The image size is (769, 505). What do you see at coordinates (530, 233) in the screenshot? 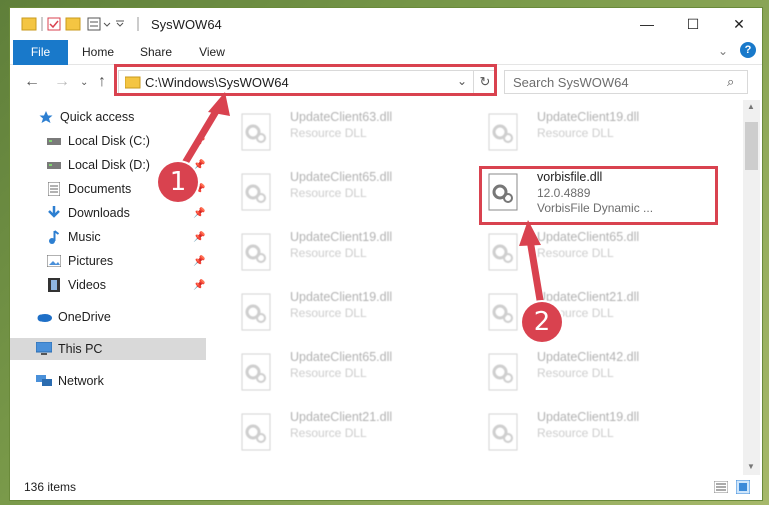
I see `arrow-2-head` at bounding box center [530, 233].